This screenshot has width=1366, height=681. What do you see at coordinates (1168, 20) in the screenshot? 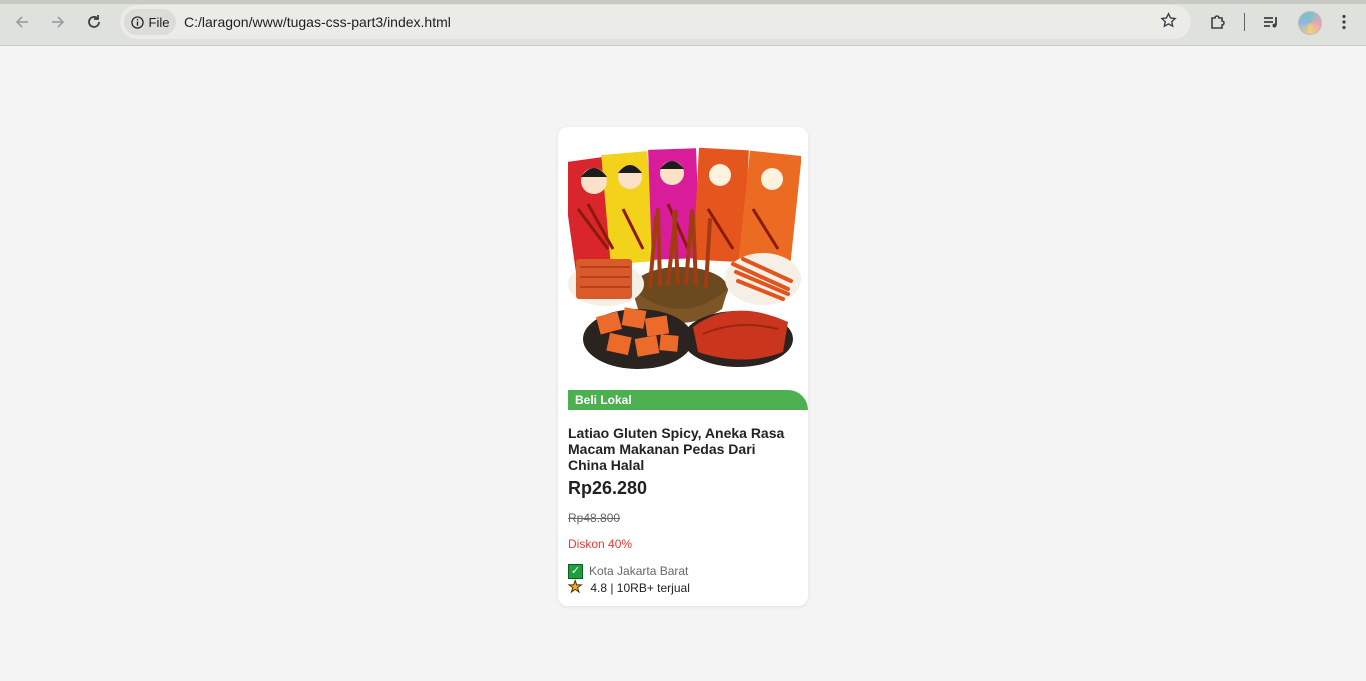
I see `star-outline-icon` at bounding box center [1168, 20].